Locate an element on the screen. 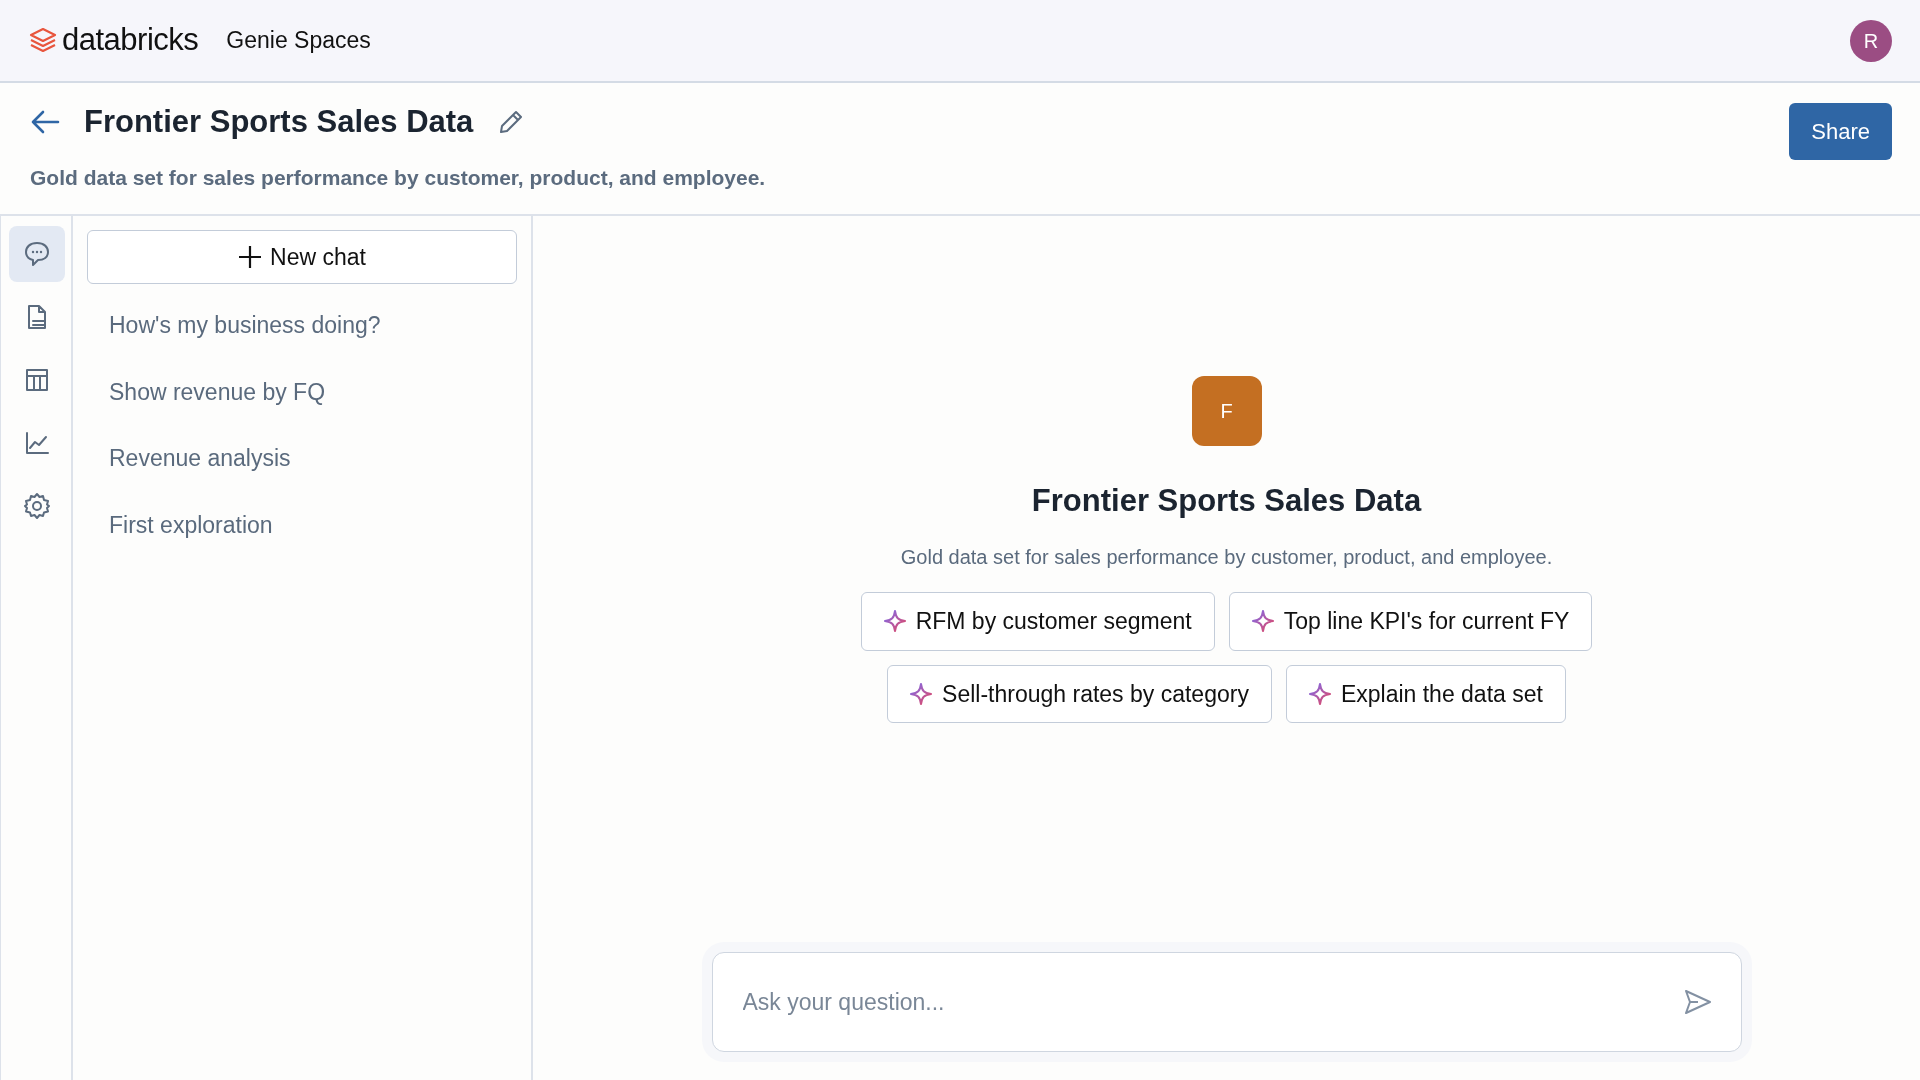 This screenshot has width=1920, height=1080. brand-name: databricks is located at coordinates (130, 40).